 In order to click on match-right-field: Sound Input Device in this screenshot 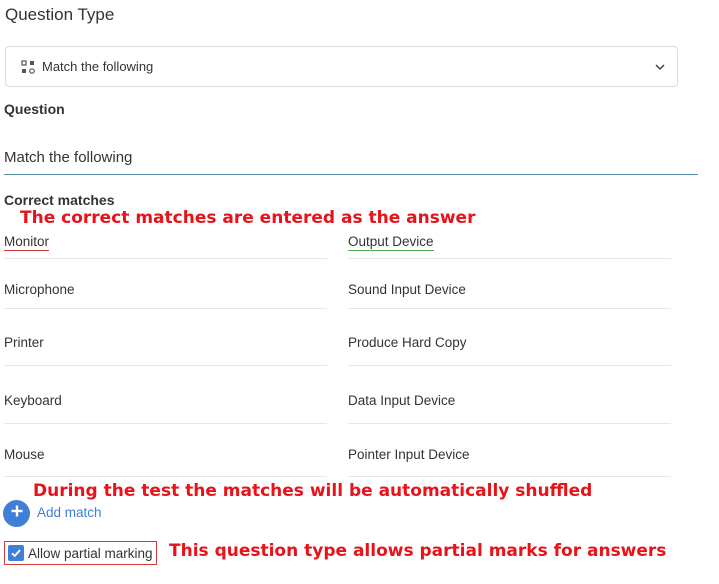, I will do `click(509, 289)`.